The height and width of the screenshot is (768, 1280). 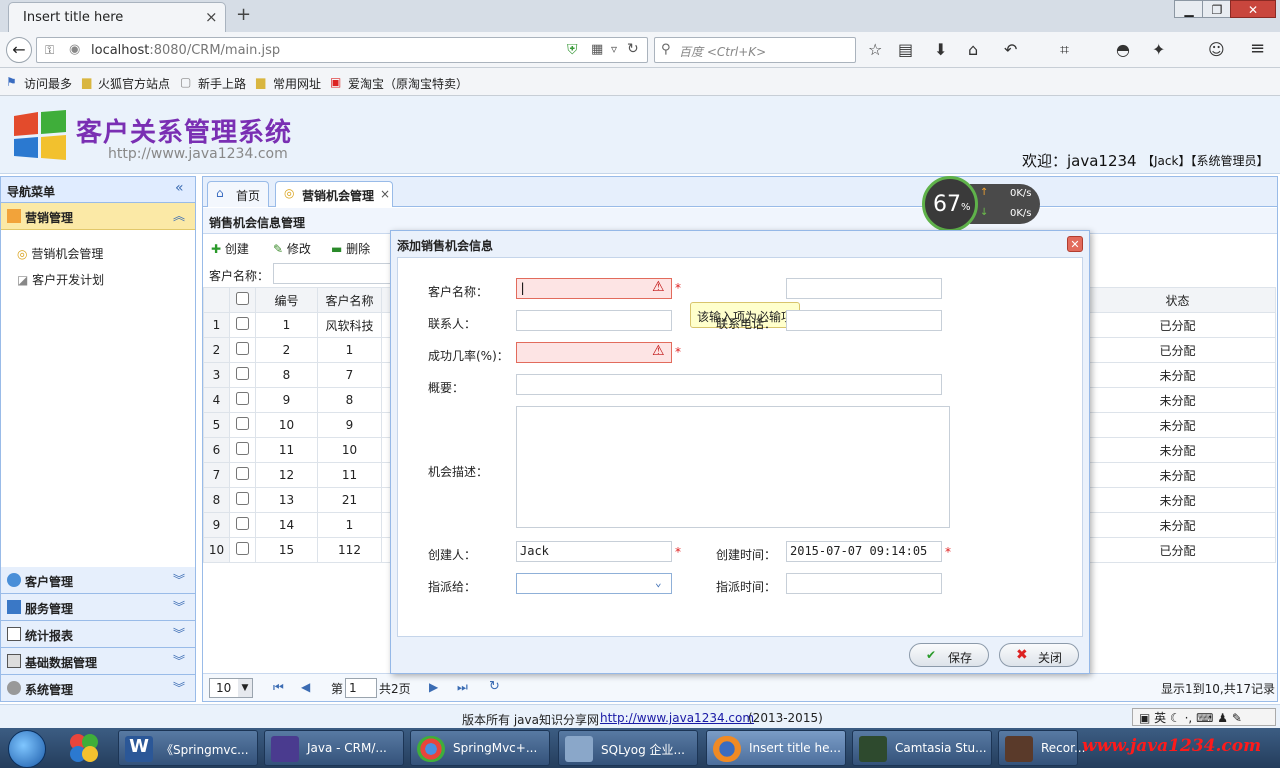 I want to click on tab-opportunity: ◎ 营销机会管理 ×, so click(x=334, y=194).